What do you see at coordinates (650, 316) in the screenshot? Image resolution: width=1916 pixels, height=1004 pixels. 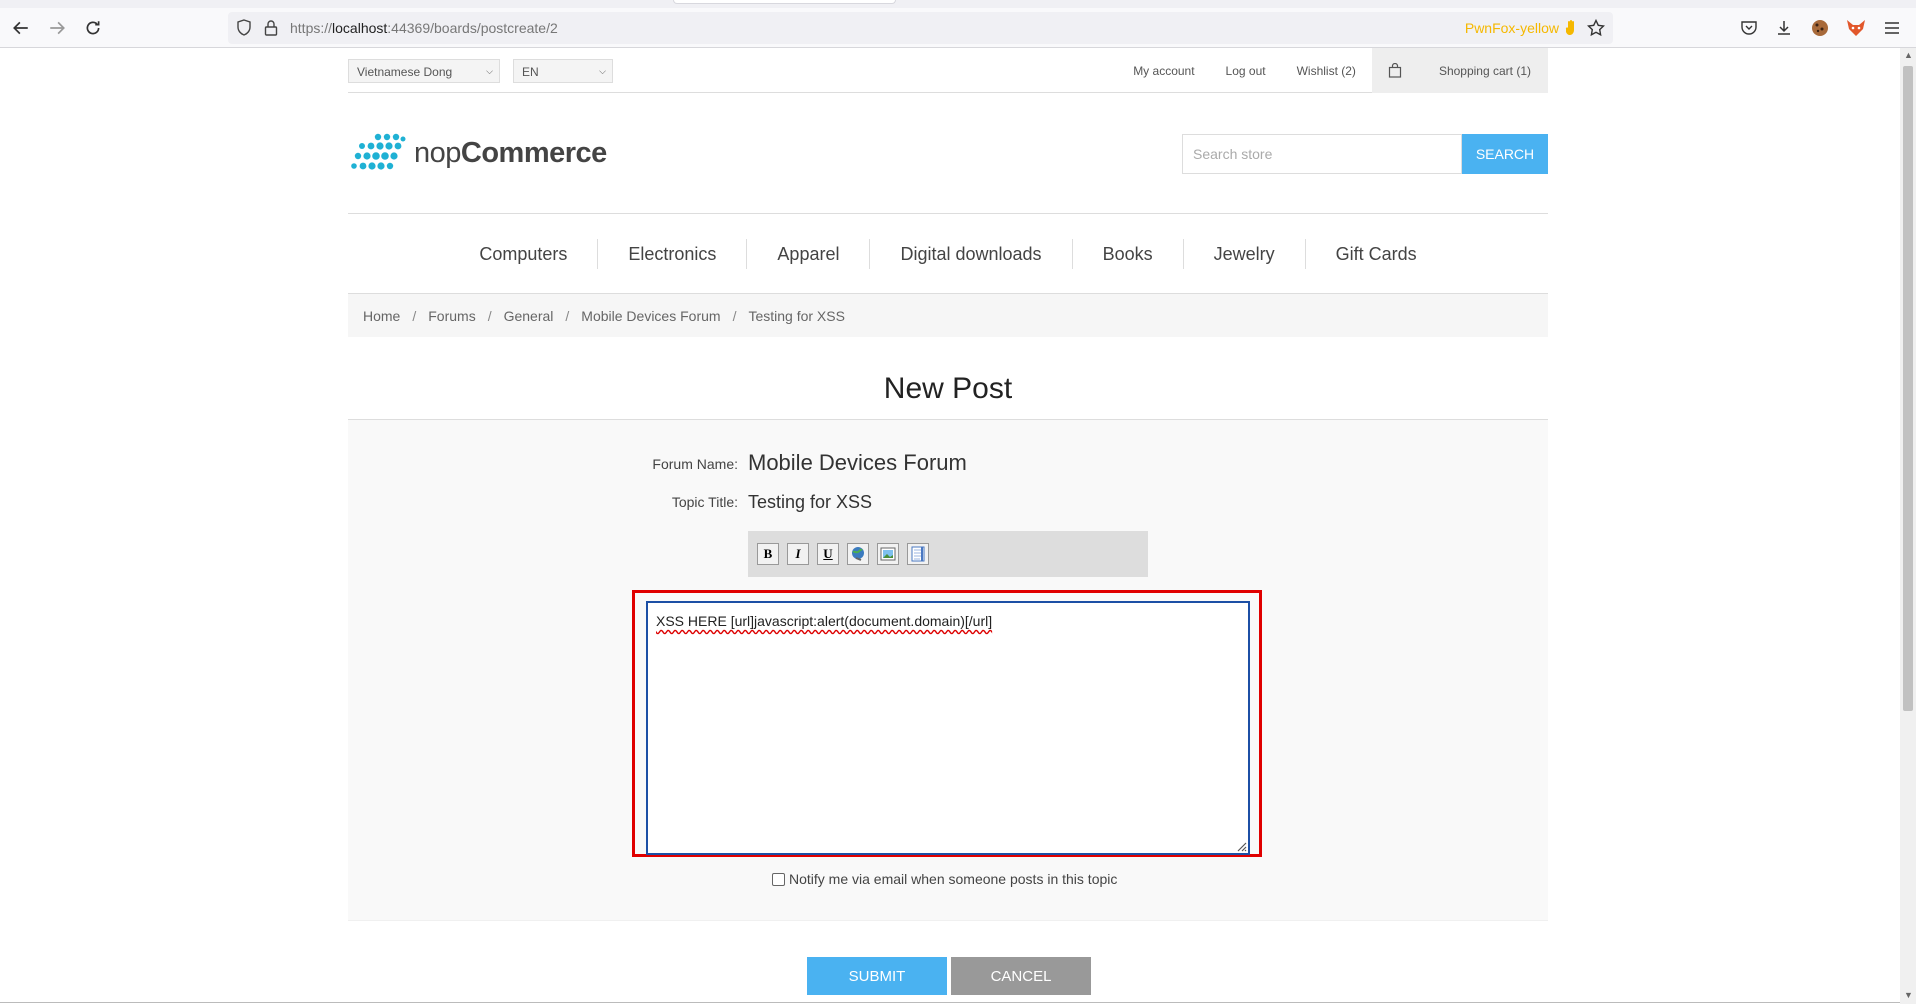 I see `breadcrumb-forum: Mobile Devices Forum` at bounding box center [650, 316].